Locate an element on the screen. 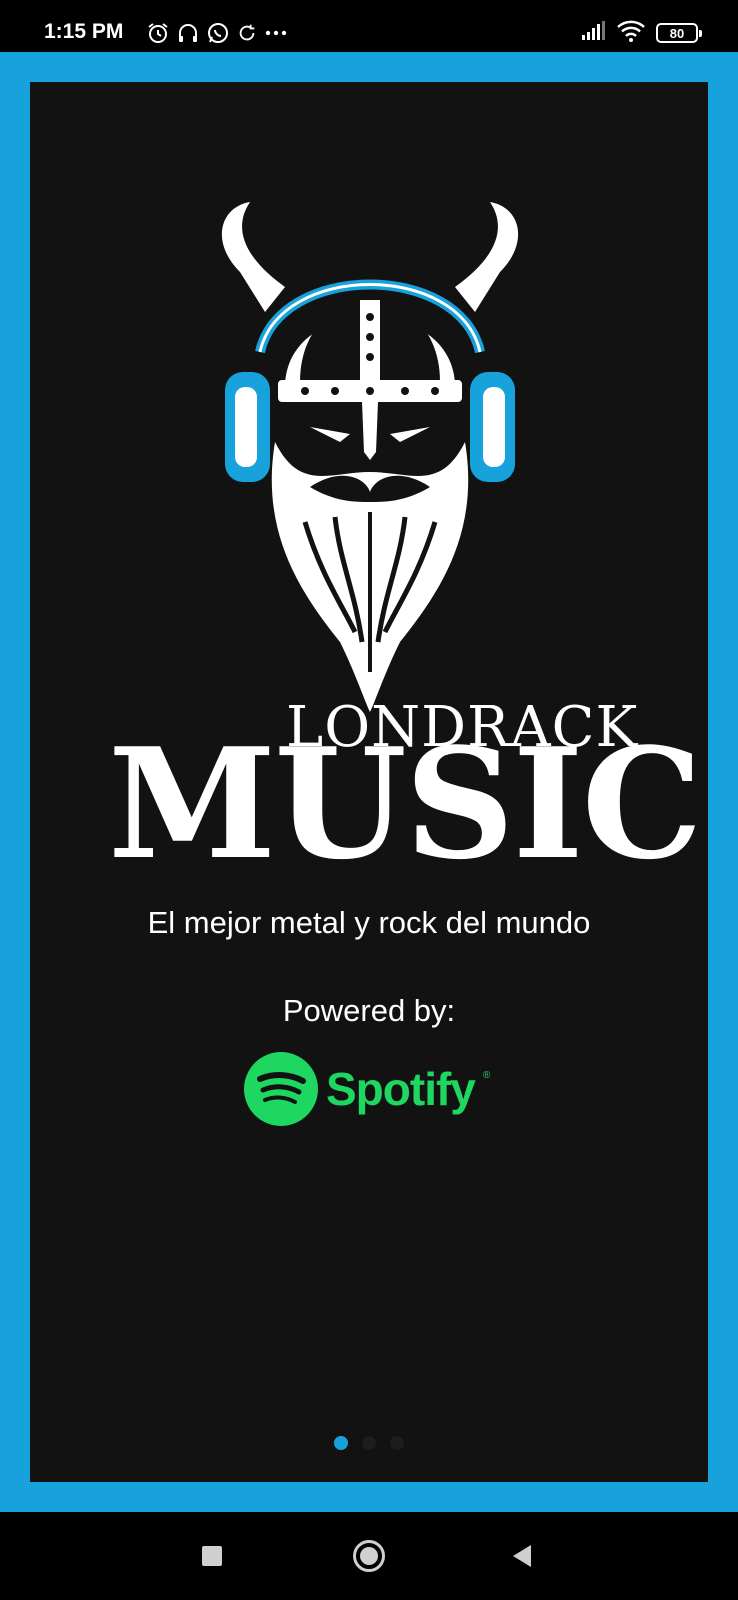  registered-mark: ® is located at coordinates (486, 1075).